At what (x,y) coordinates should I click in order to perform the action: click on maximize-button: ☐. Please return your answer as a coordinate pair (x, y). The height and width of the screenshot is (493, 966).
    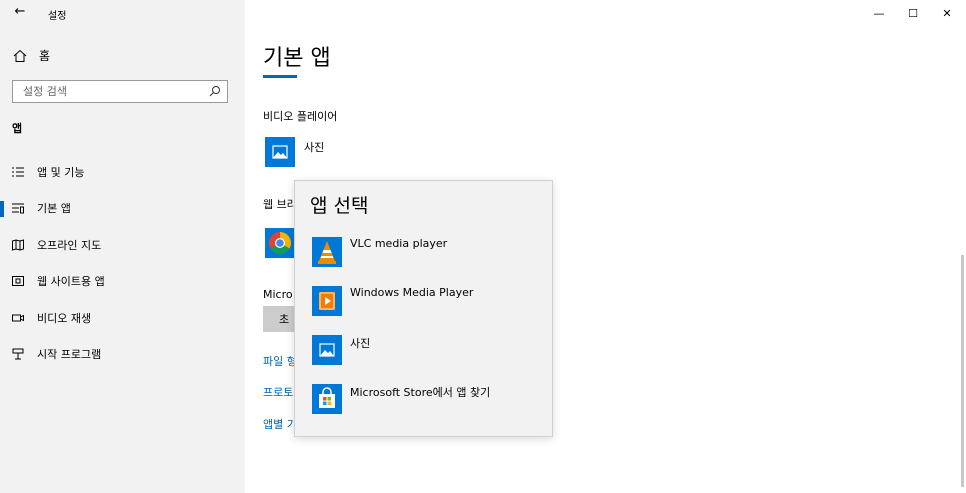
    Looking at the image, I should click on (913, 13).